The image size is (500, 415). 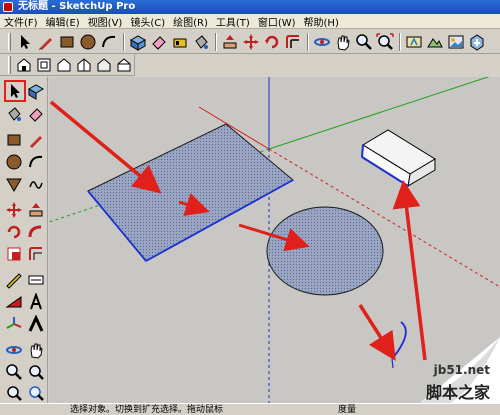 I want to click on iso-view-icon, so click(x=24, y=65).